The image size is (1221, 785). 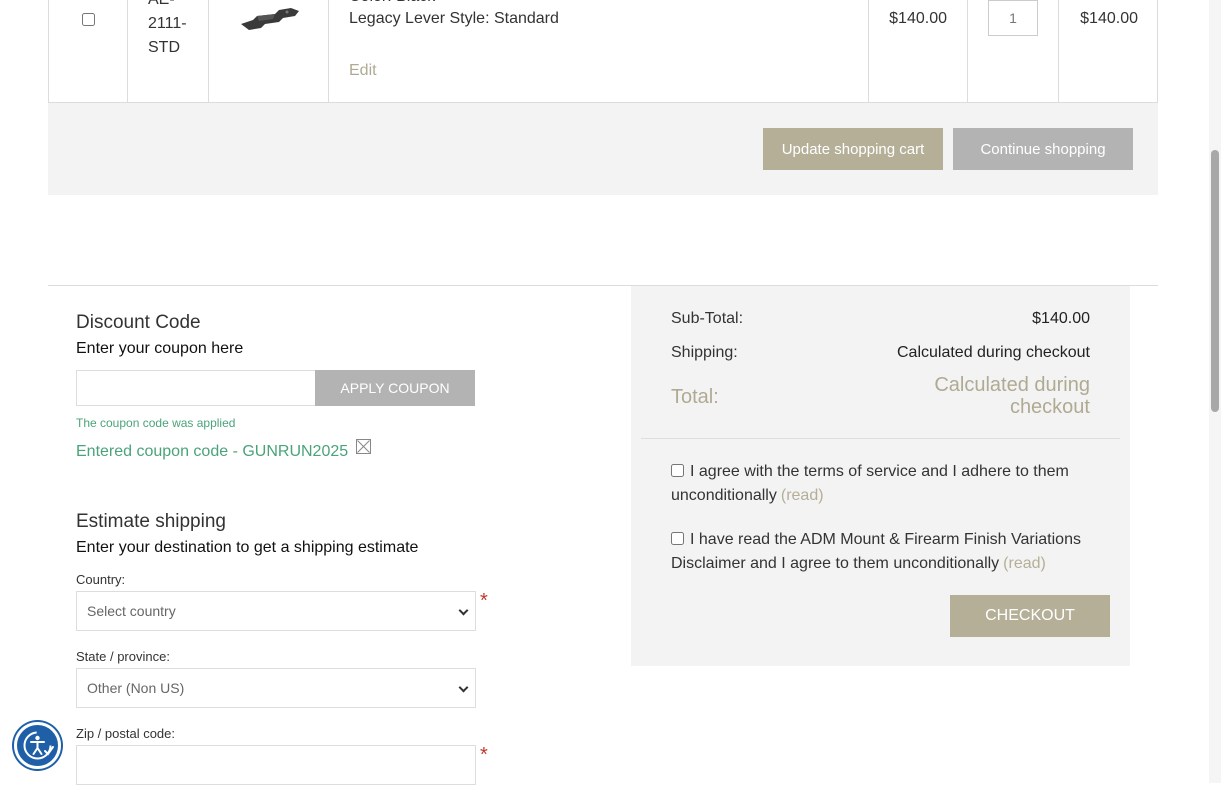 I want to click on picture-cell, so click(x=269, y=51).